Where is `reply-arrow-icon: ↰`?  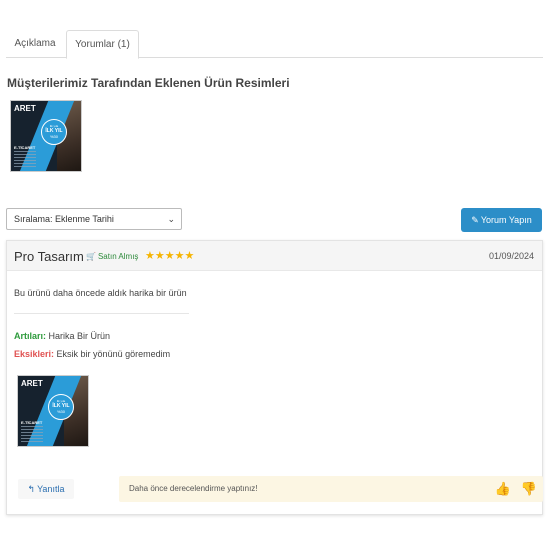
reply-arrow-icon: ↰ is located at coordinates (31, 489).